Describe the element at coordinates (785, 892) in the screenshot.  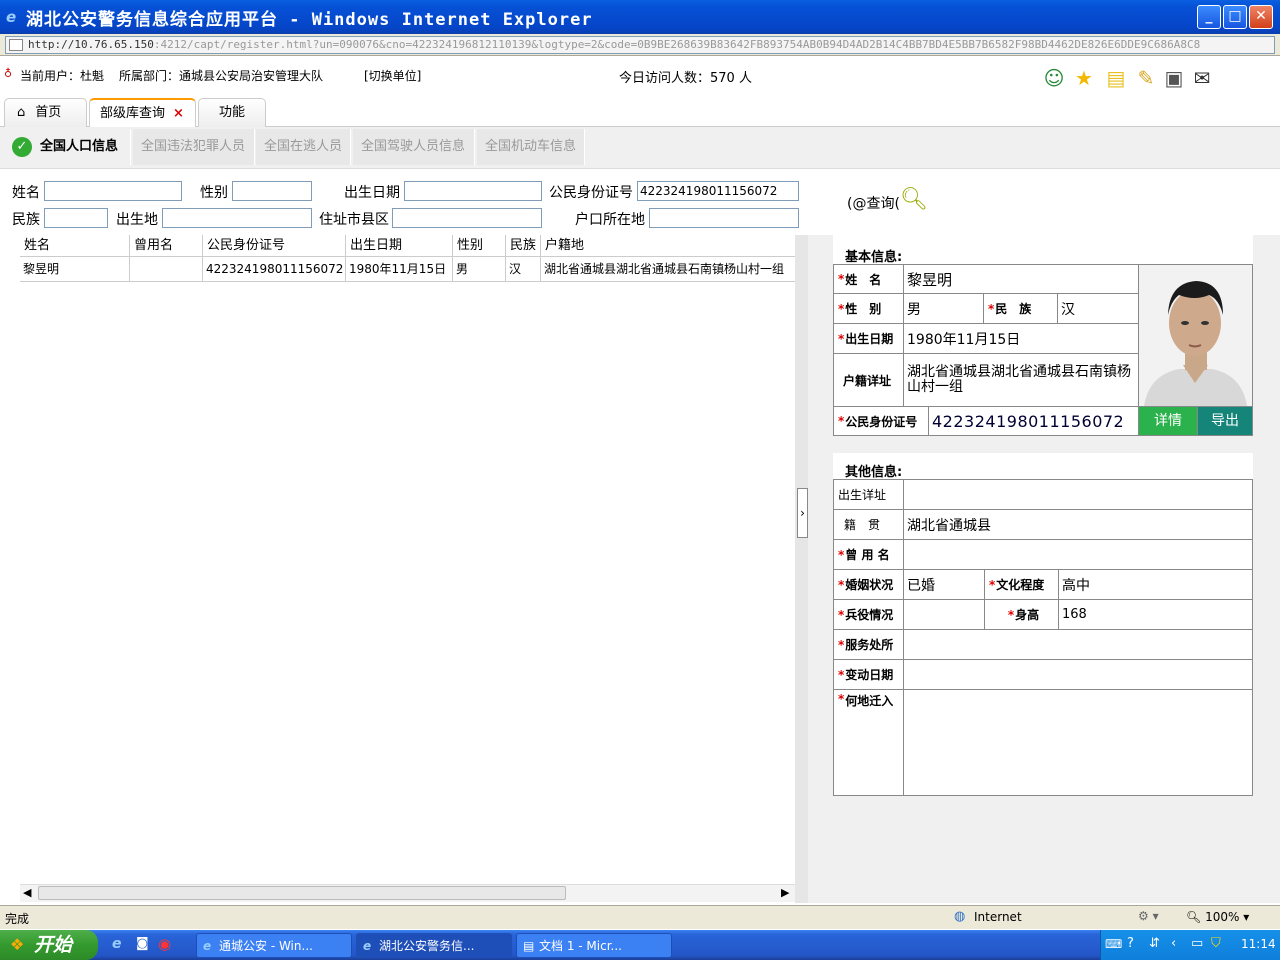
I see `scroll-right-icon: ▶` at that location.